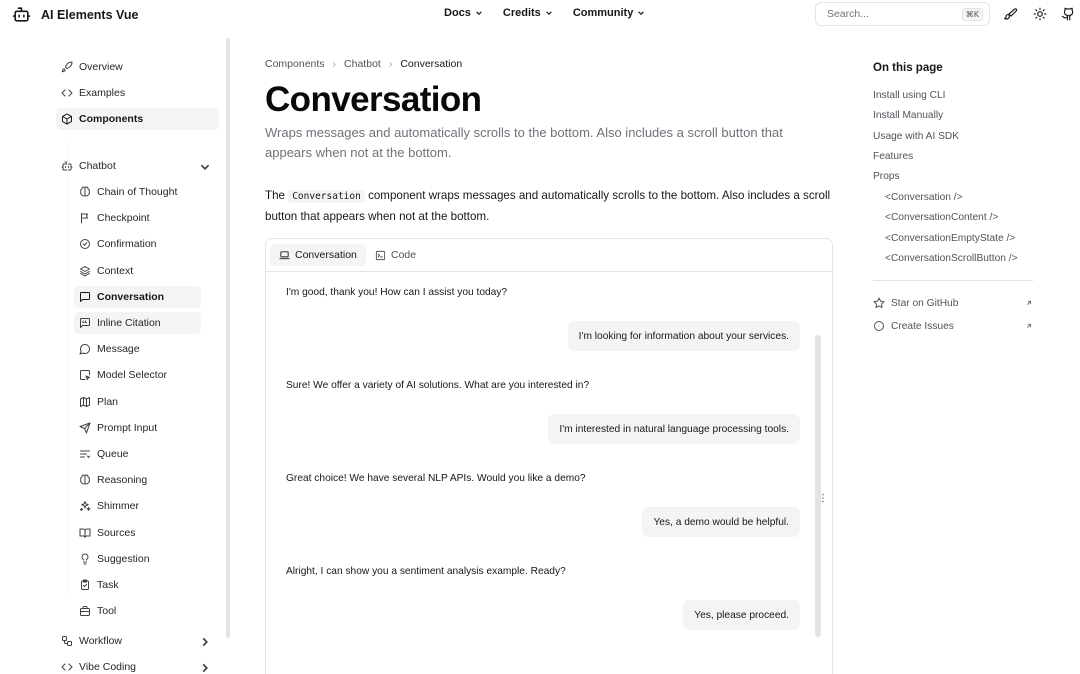 The height and width of the screenshot is (674, 1080). What do you see at coordinates (137, 166) in the screenshot?
I see `sidebar-group-chatbot: Chatbot` at bounding box center [137, 166].